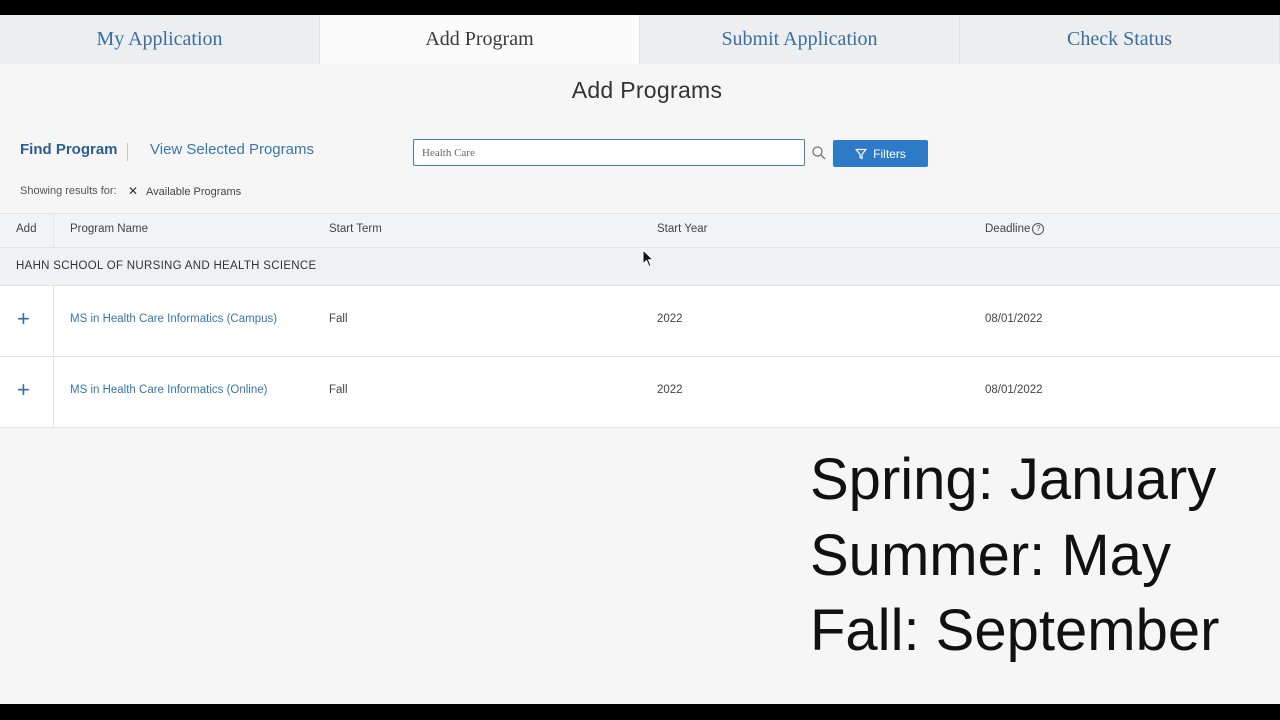 The image size is (1280, 720). Describe the element at coordinates (819, 153) in the screenshot. I see `search-icon` at that location.